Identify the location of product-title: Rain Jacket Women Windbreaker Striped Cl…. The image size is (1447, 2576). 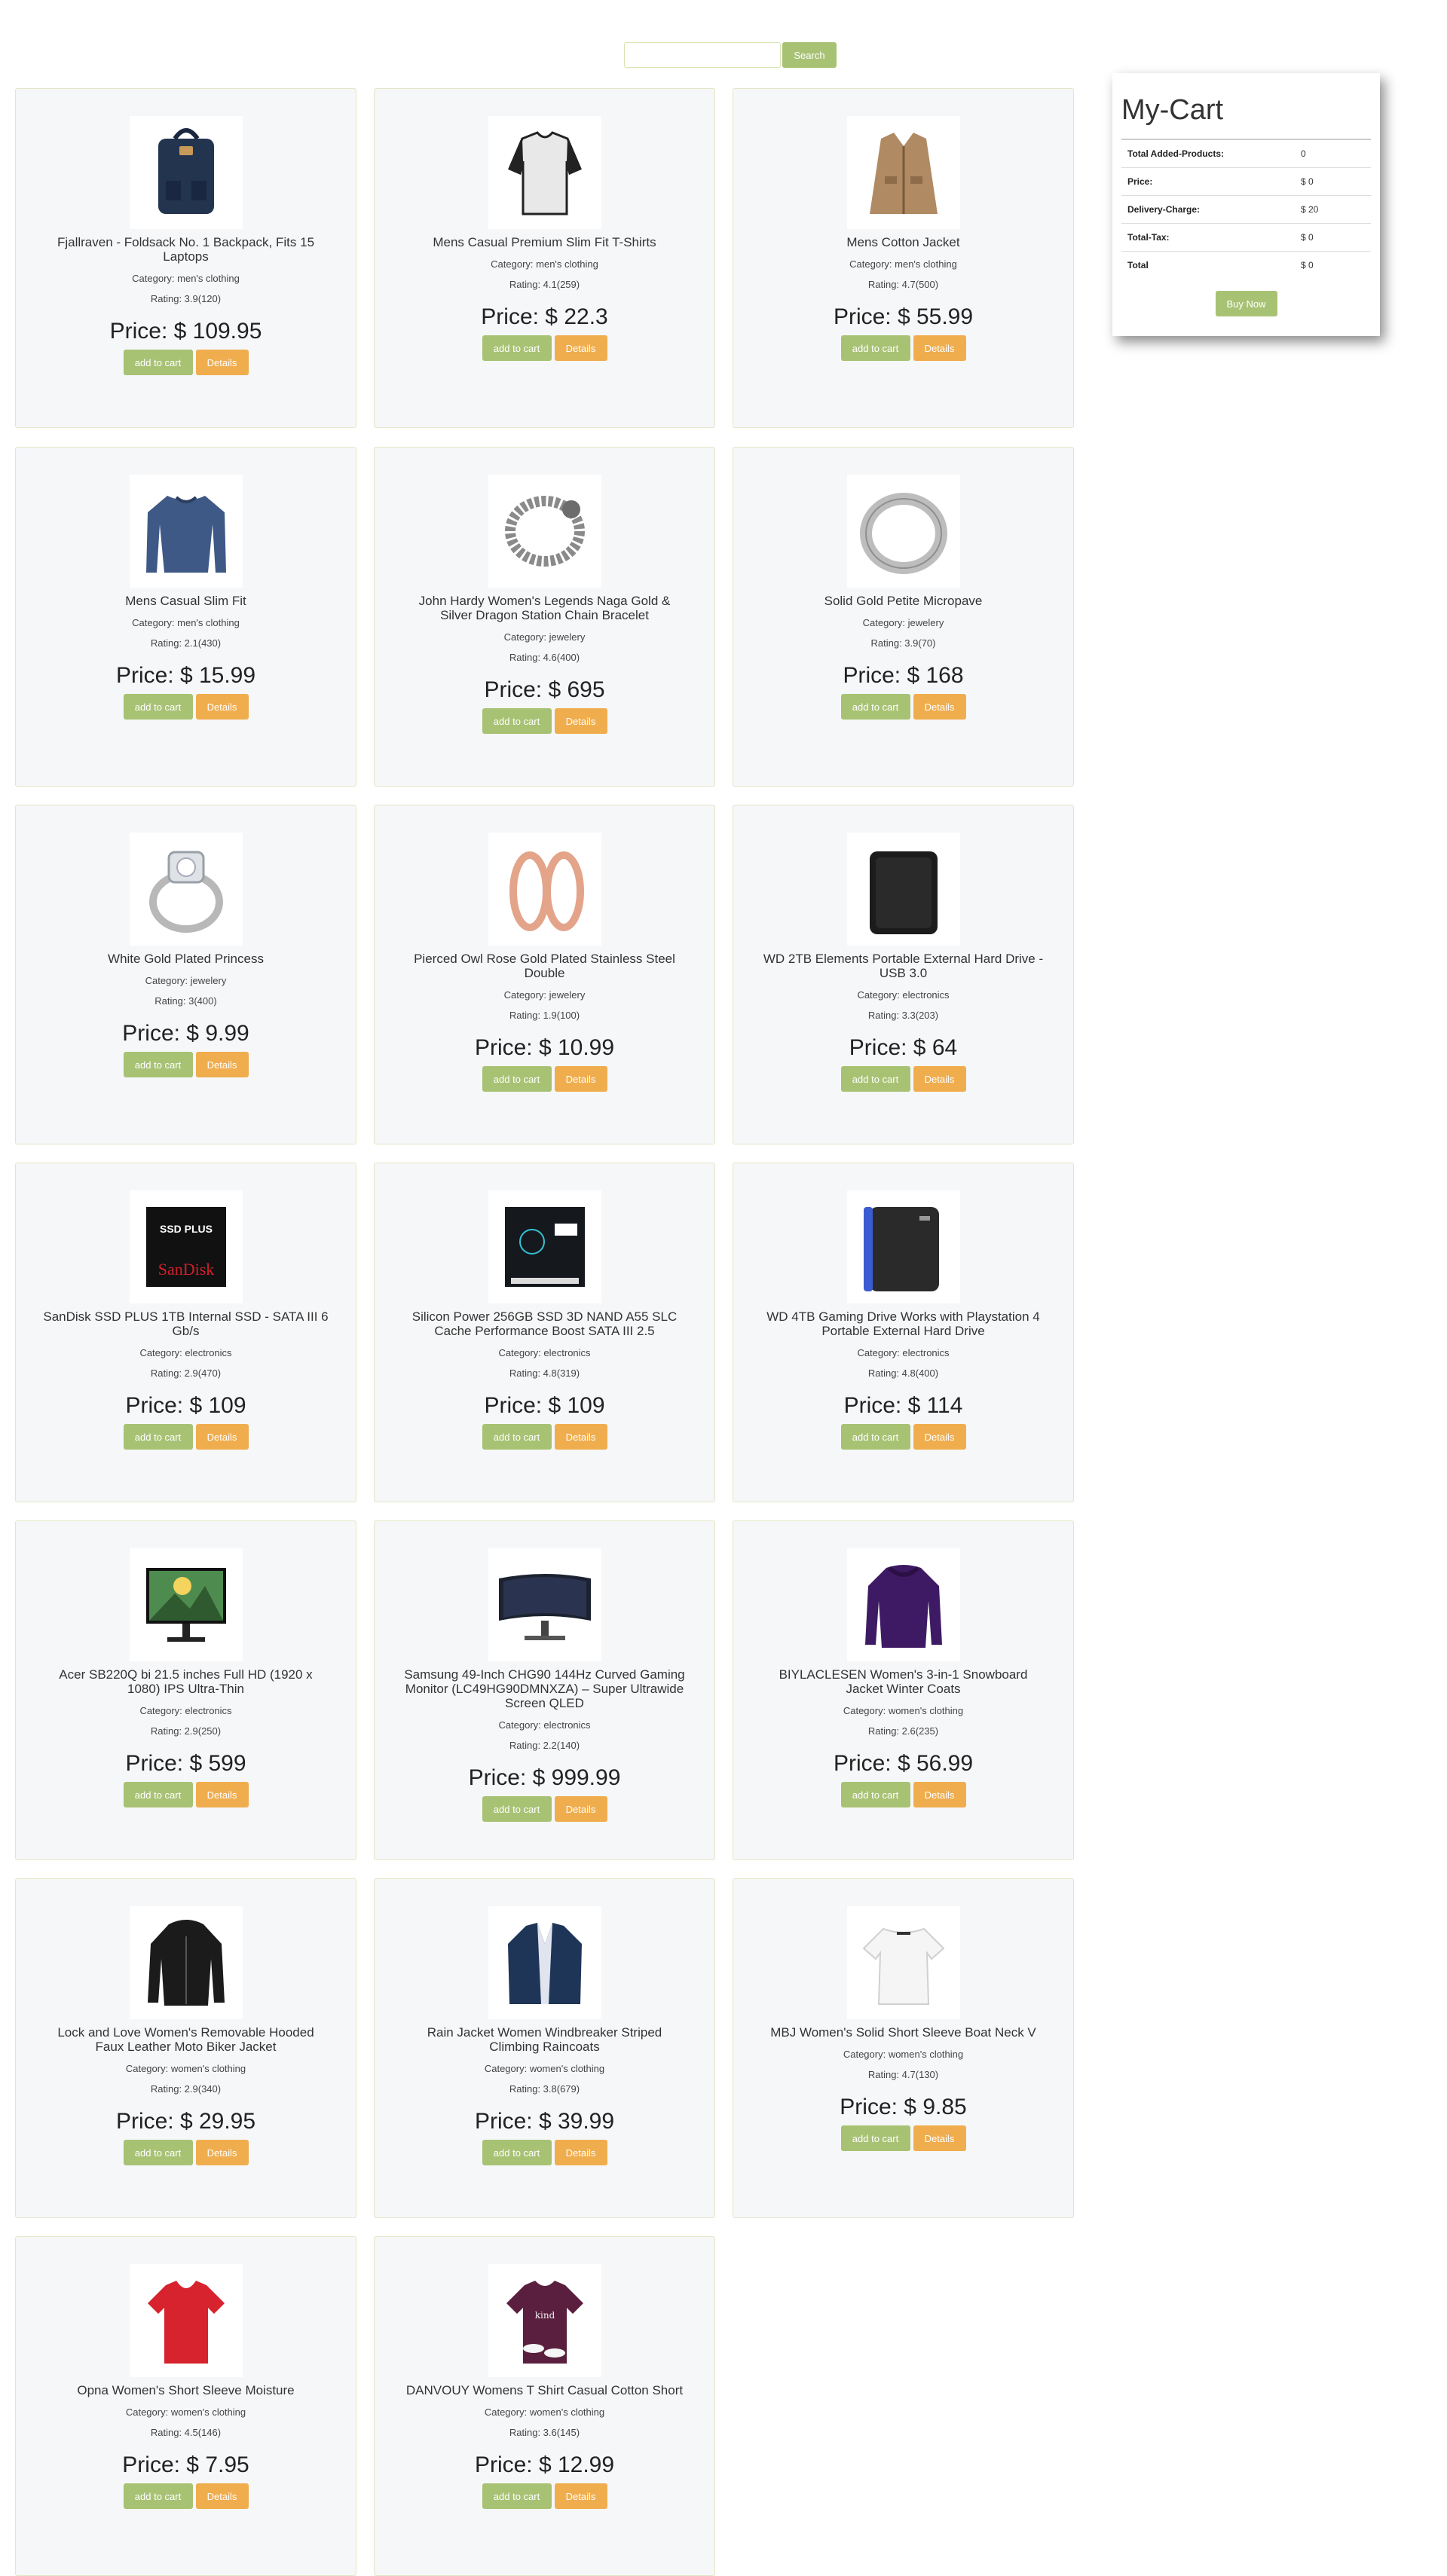
(544, 2039).